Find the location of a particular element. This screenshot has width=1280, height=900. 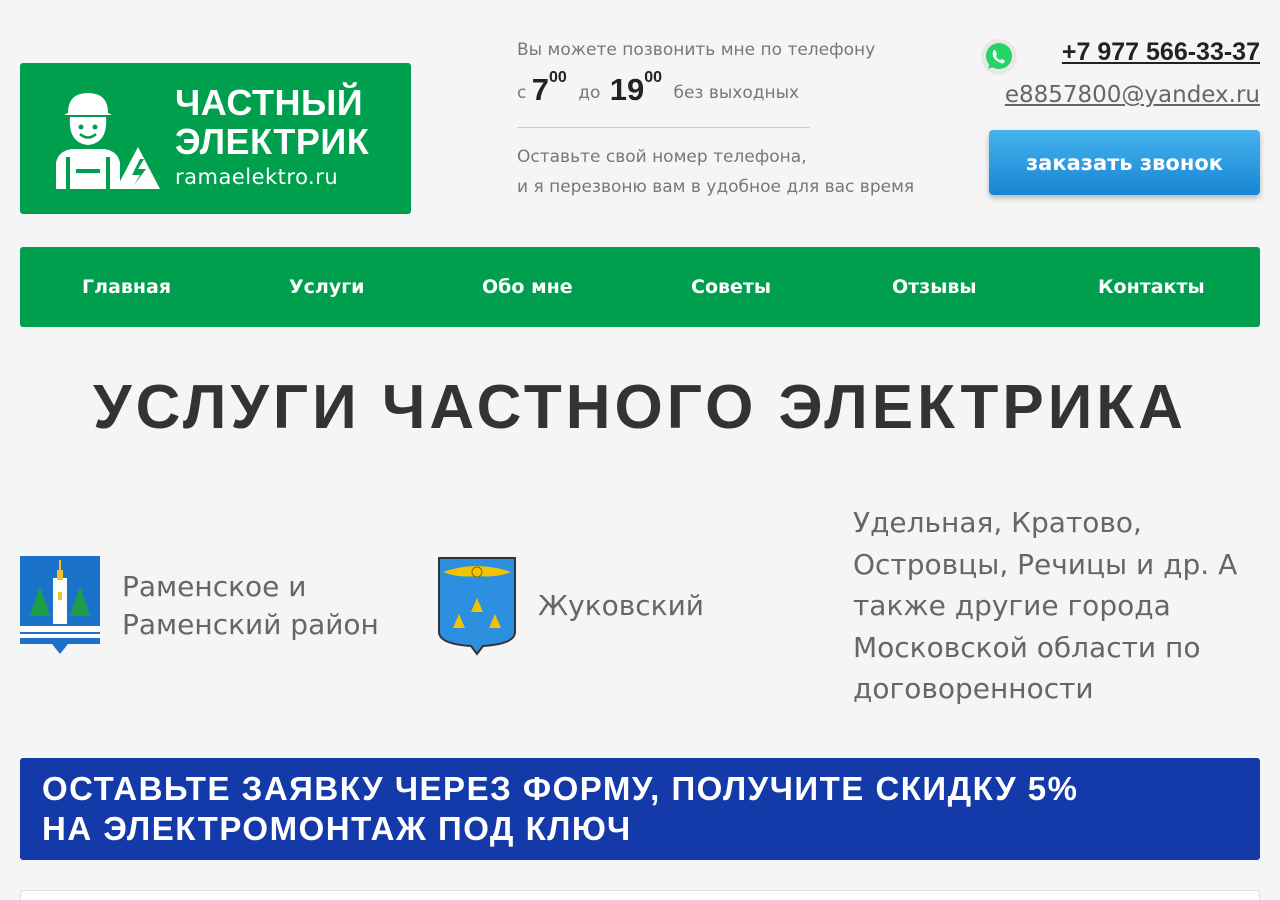

nav-item-services: Услуги is located at coordinates (326, 287).